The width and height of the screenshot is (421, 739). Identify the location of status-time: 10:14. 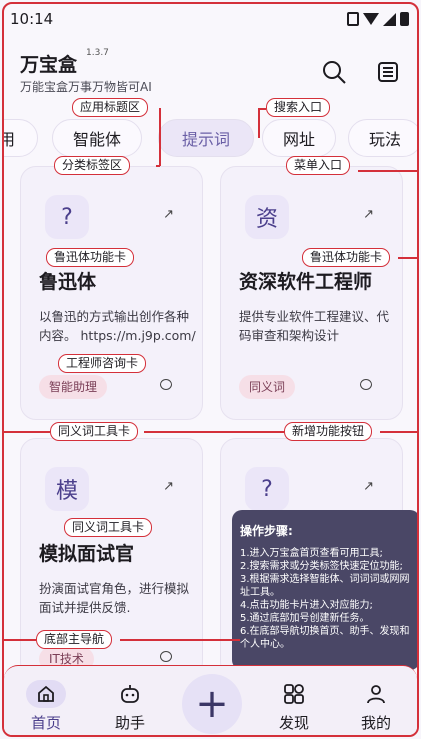
(32, 19).